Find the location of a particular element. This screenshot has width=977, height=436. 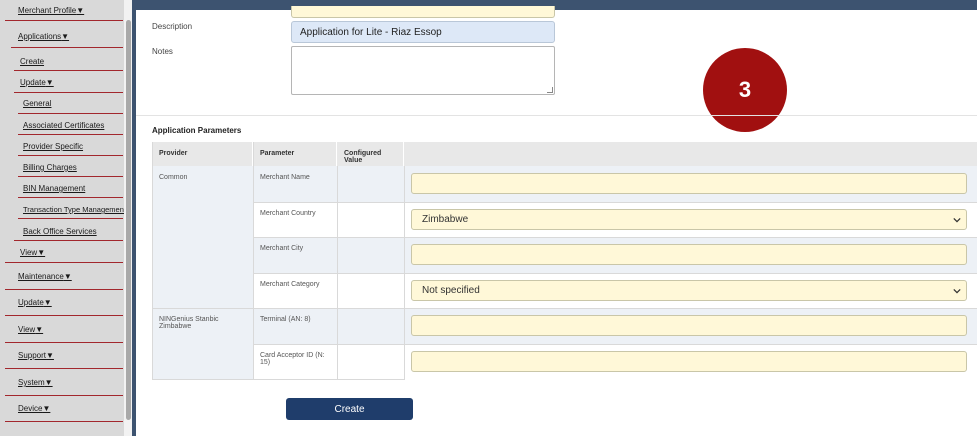

resize-grip-icon is located at coordinates (550, 90).